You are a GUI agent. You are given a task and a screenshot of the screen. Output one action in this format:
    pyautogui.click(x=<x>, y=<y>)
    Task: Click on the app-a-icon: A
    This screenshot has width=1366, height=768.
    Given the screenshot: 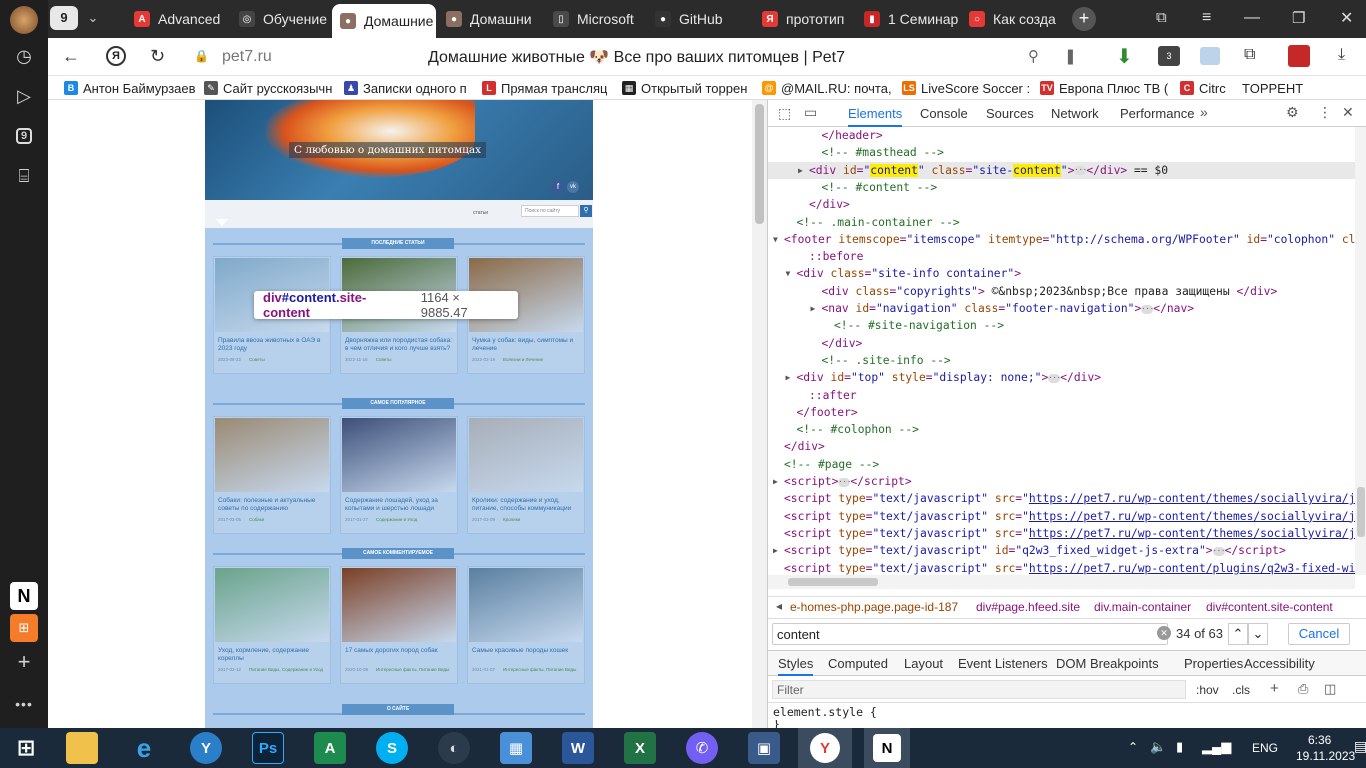 What is the action you would take?
    pyautogui.click(x=330, y=748)
    